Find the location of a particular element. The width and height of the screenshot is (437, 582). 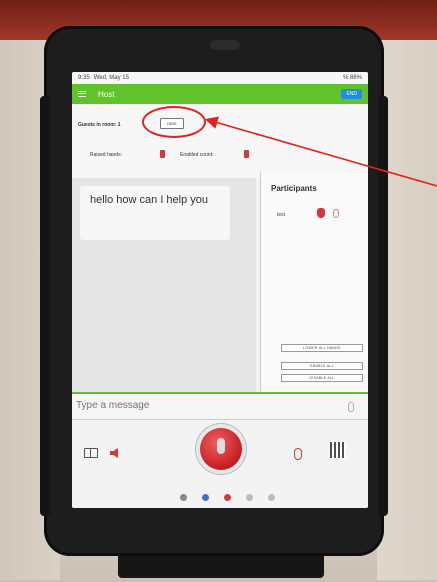

participant-mic-icon is located at coordinates (336, 213).